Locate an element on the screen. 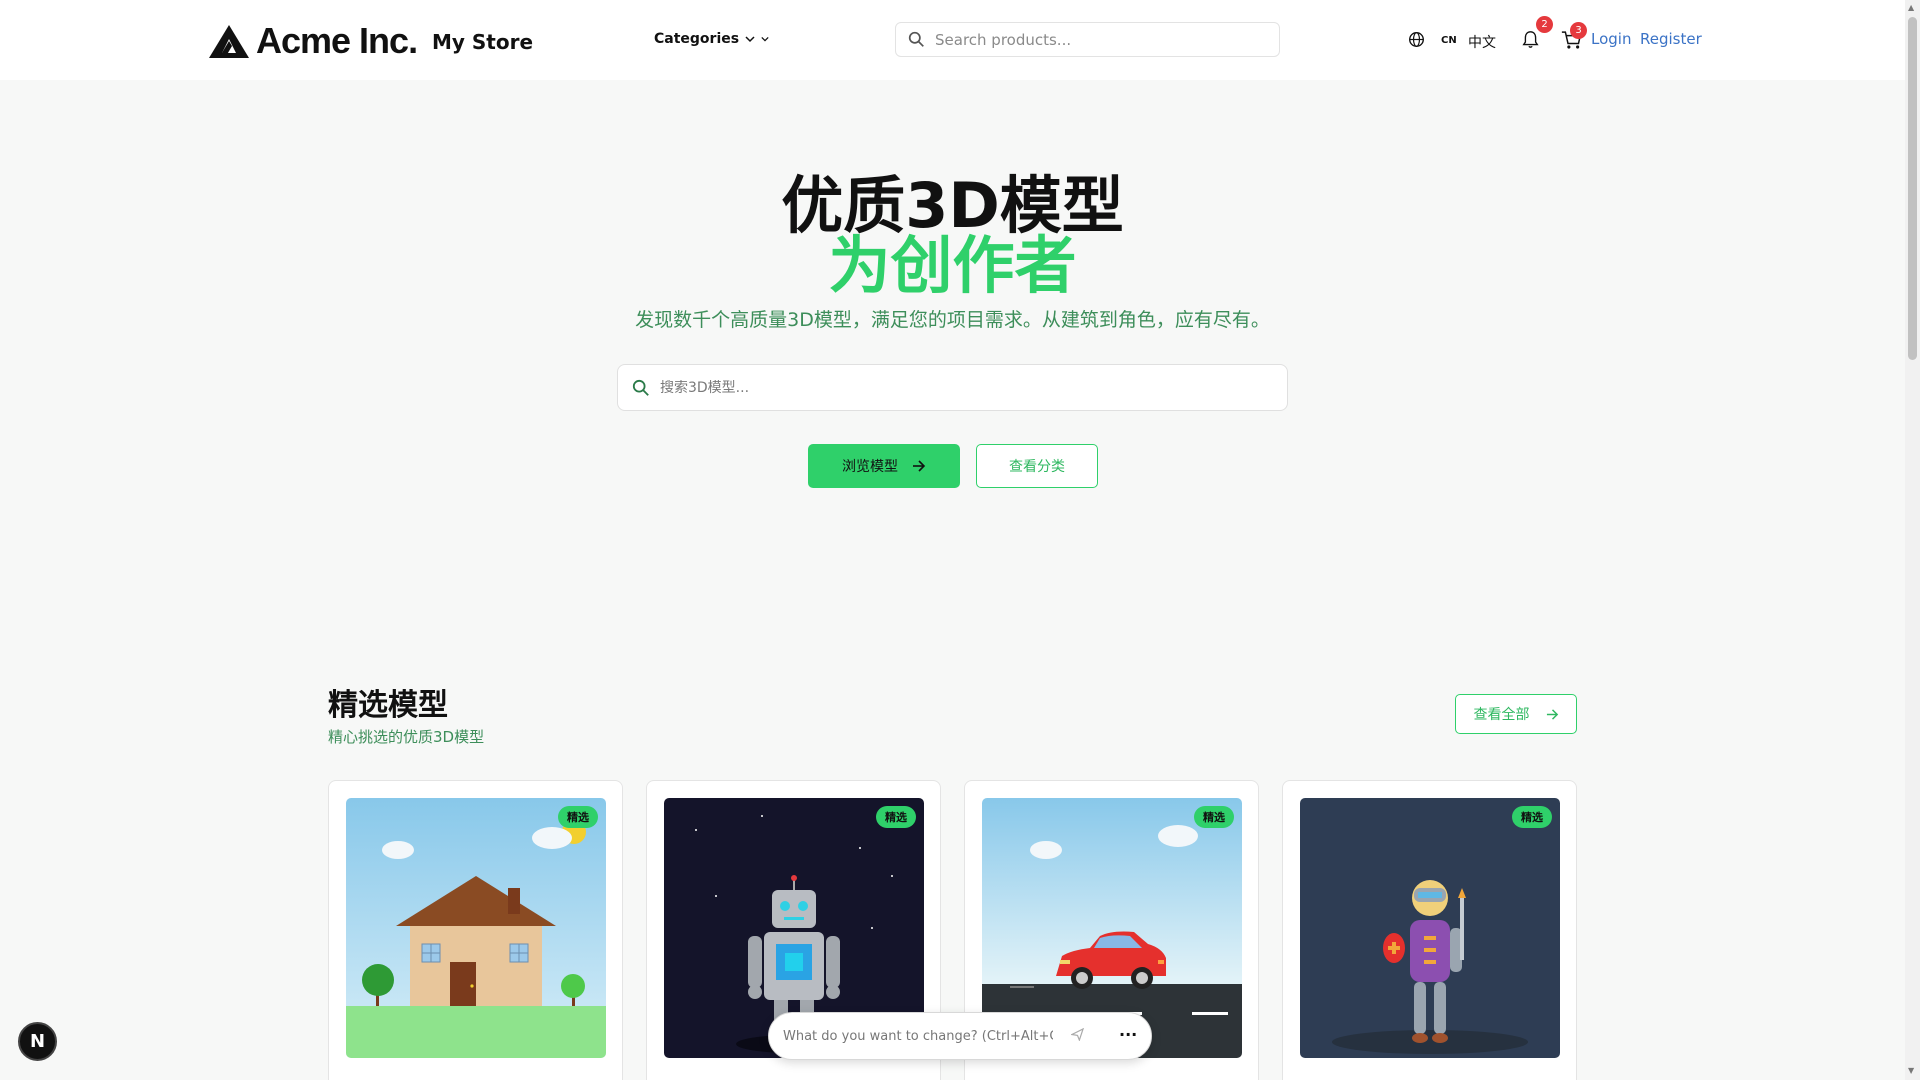 The image size is (1920, 1080). scrollbar-thumb is located at coordinates (1912, 188).